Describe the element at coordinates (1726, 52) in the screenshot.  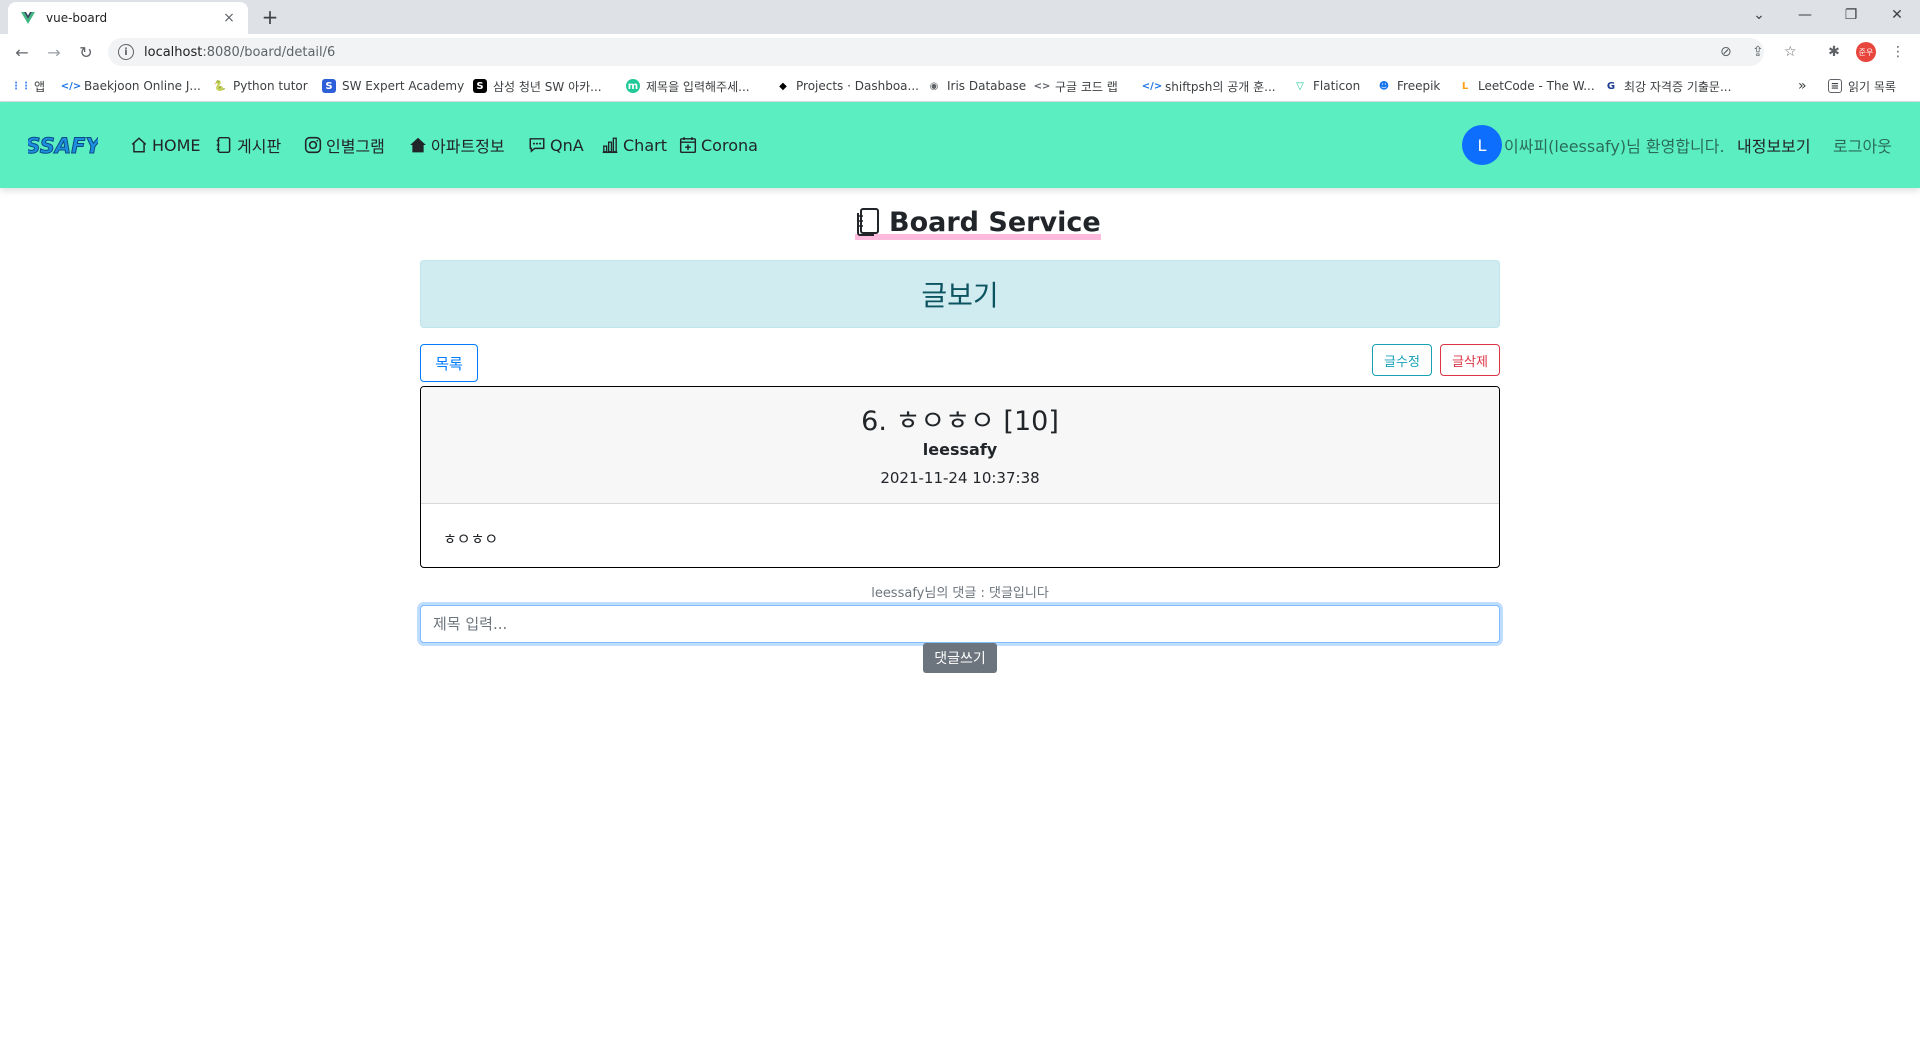
I see `blocked-icon: ⊘` at that location.